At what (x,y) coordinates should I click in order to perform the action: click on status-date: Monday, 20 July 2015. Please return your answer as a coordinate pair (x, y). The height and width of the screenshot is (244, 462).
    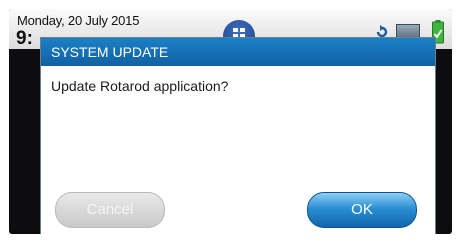
    Looking at the image, I should click on (78, 20).